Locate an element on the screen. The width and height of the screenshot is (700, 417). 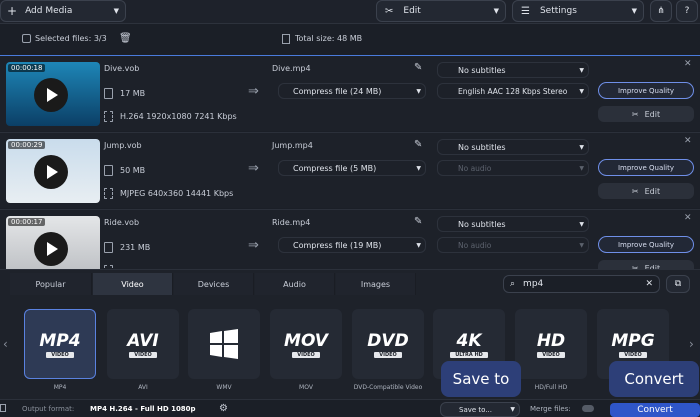
search-icon: ⌕ is located at coordinates (513, 284).